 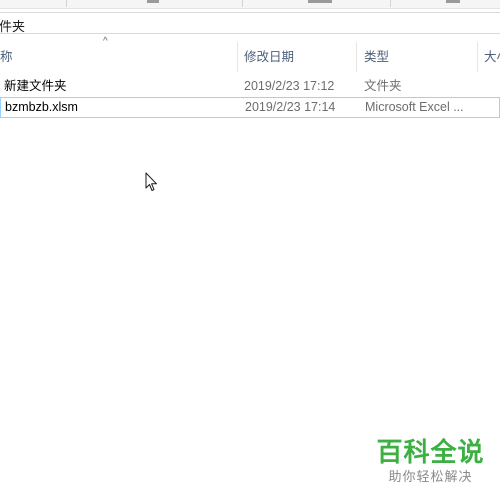 I want to click on file-name: bzmbzb.xlsm, so click(x=41, y=107).